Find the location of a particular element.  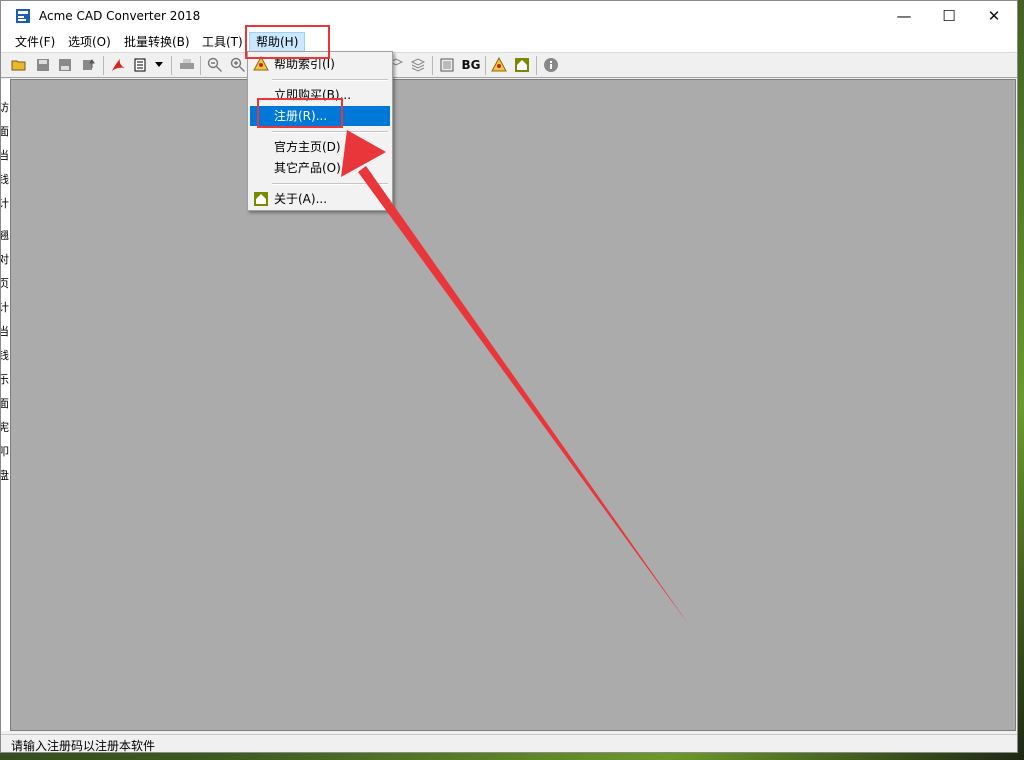

menu-options: 选项(O) is located at coordinates (89, 42).